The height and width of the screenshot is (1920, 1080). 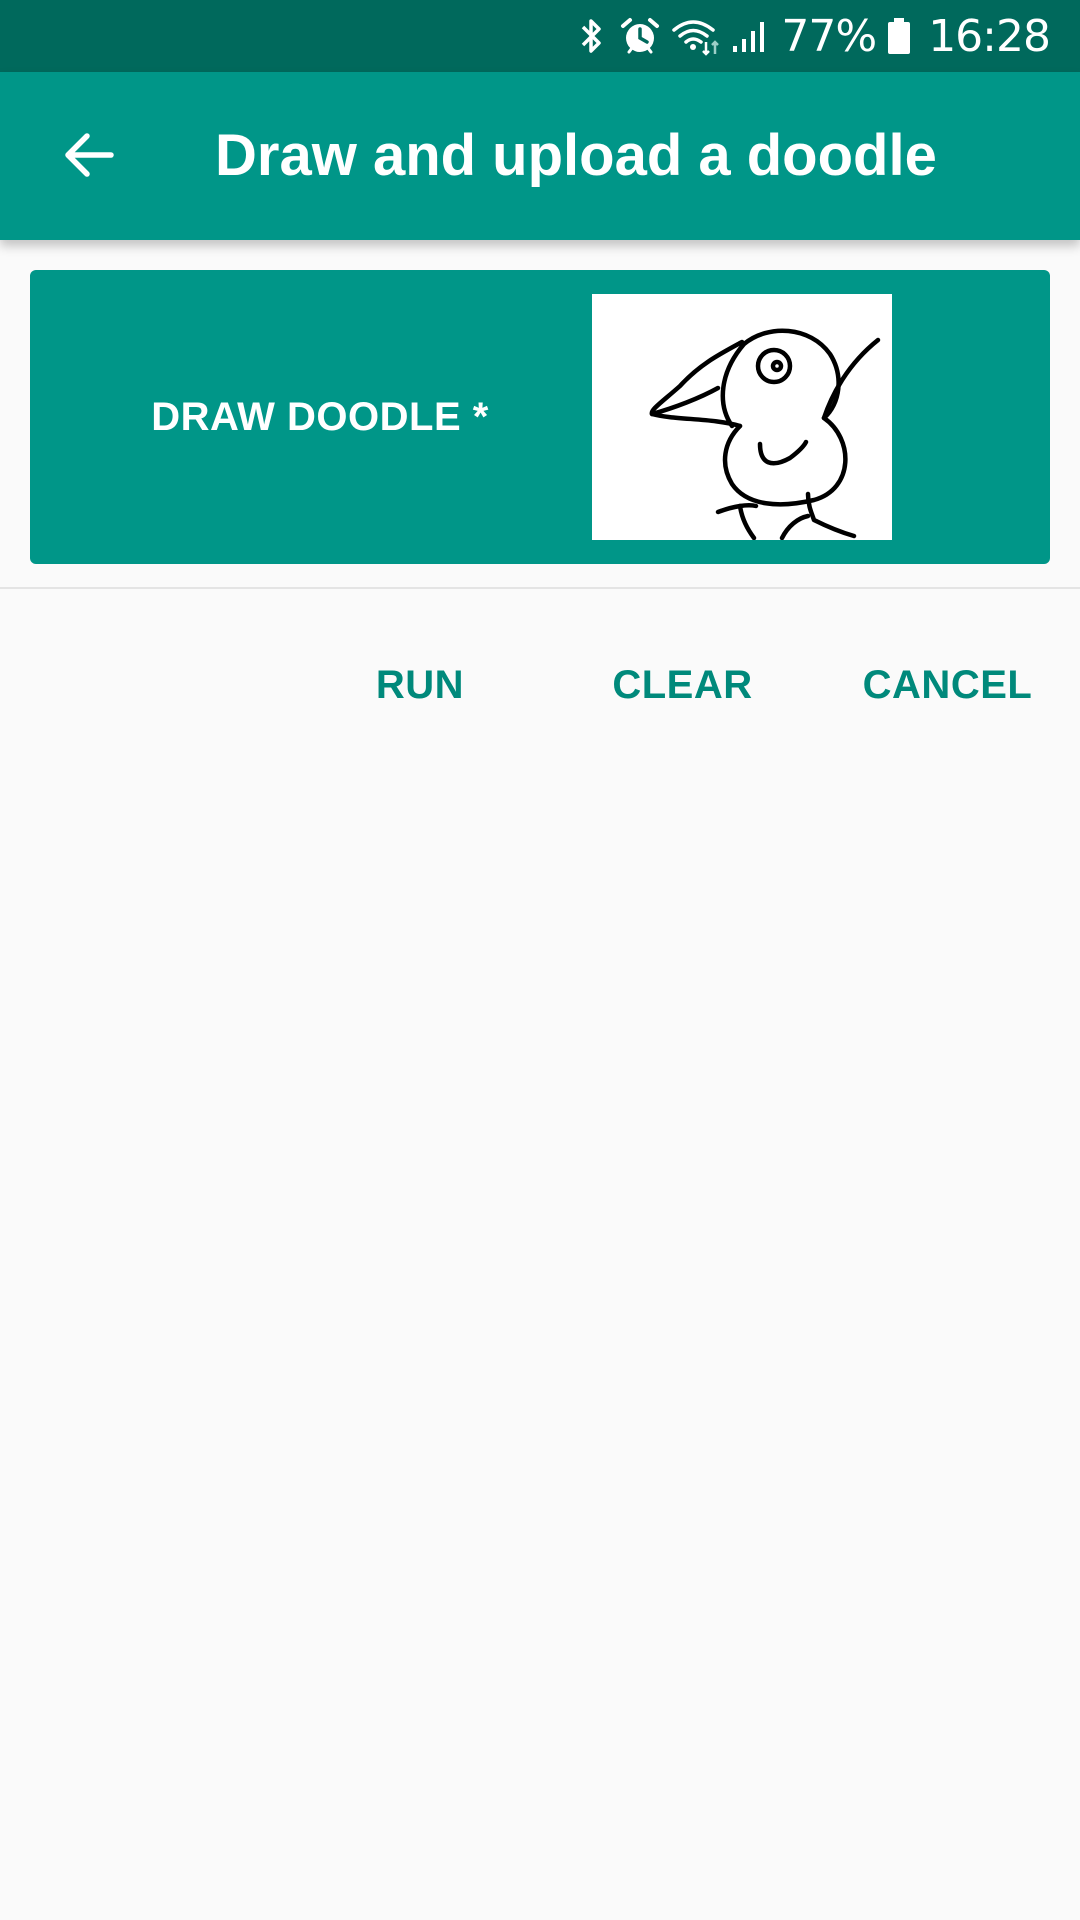 I want to click on arrow-left-icon, so click(x=89, y=157).